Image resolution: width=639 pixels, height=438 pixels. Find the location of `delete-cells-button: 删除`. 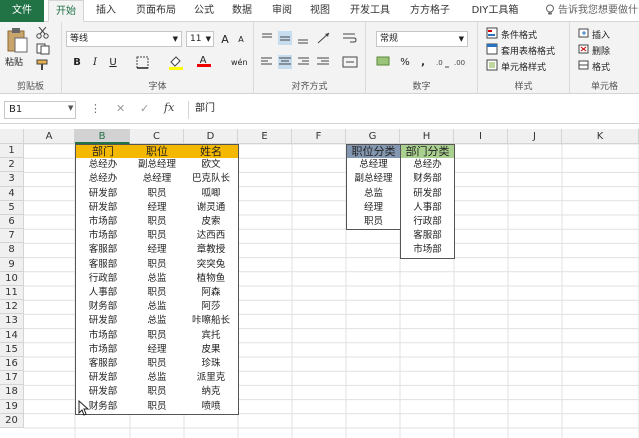

delete-cells-button: 删除 is located at coordinates (601, 50).